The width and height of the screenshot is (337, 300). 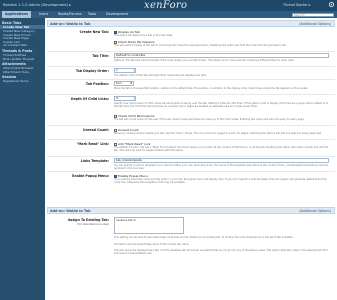 What do you see at coordinates (97, 84) in the screenshot?
I see `tab-position-label: Tab Position:` at bounding box center [97, 84].